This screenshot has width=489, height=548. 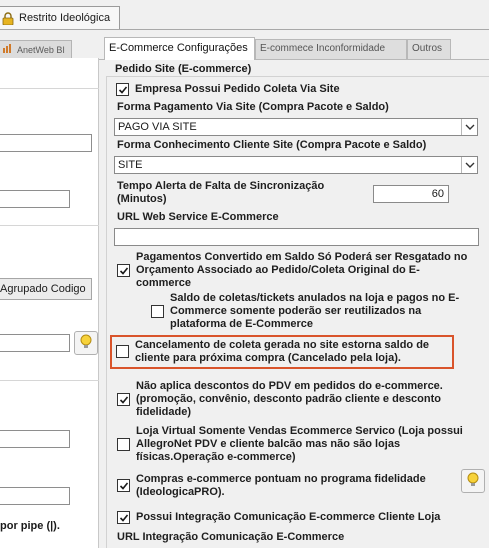 What do you see at coordinates (221, 186) in the screenshot?
I see `tempo-alerta-label: Tempo Alerta de Falta de Sincronização` at bounding box center [221, 186].